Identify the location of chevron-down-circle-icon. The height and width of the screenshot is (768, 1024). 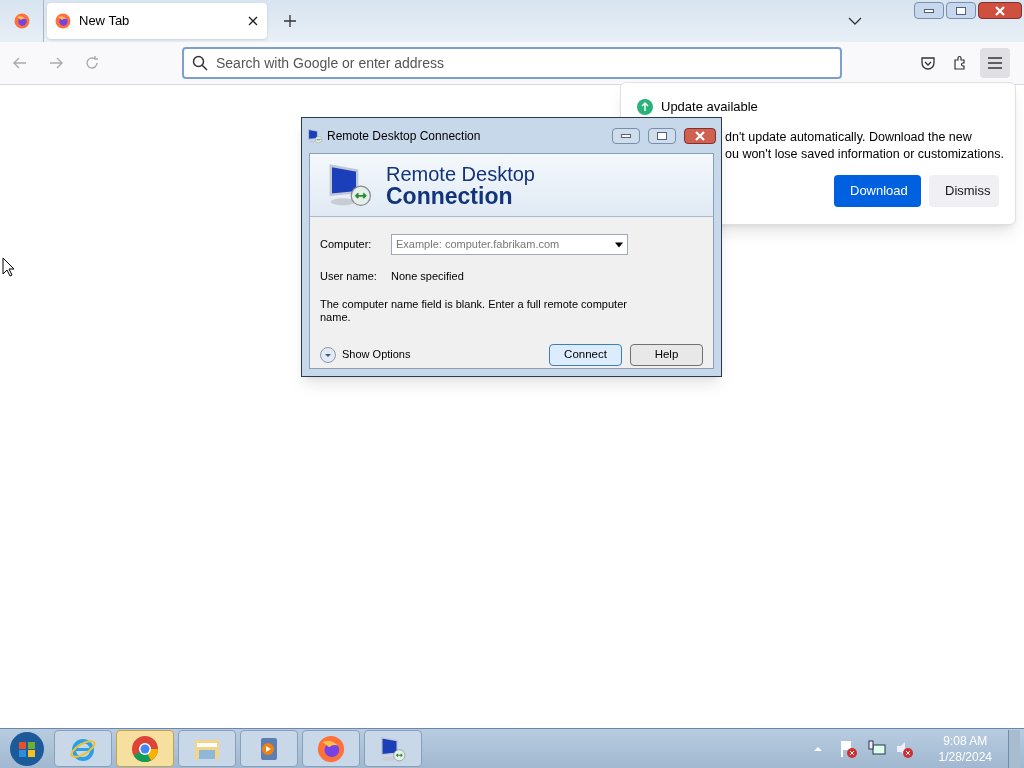
(328, 354).